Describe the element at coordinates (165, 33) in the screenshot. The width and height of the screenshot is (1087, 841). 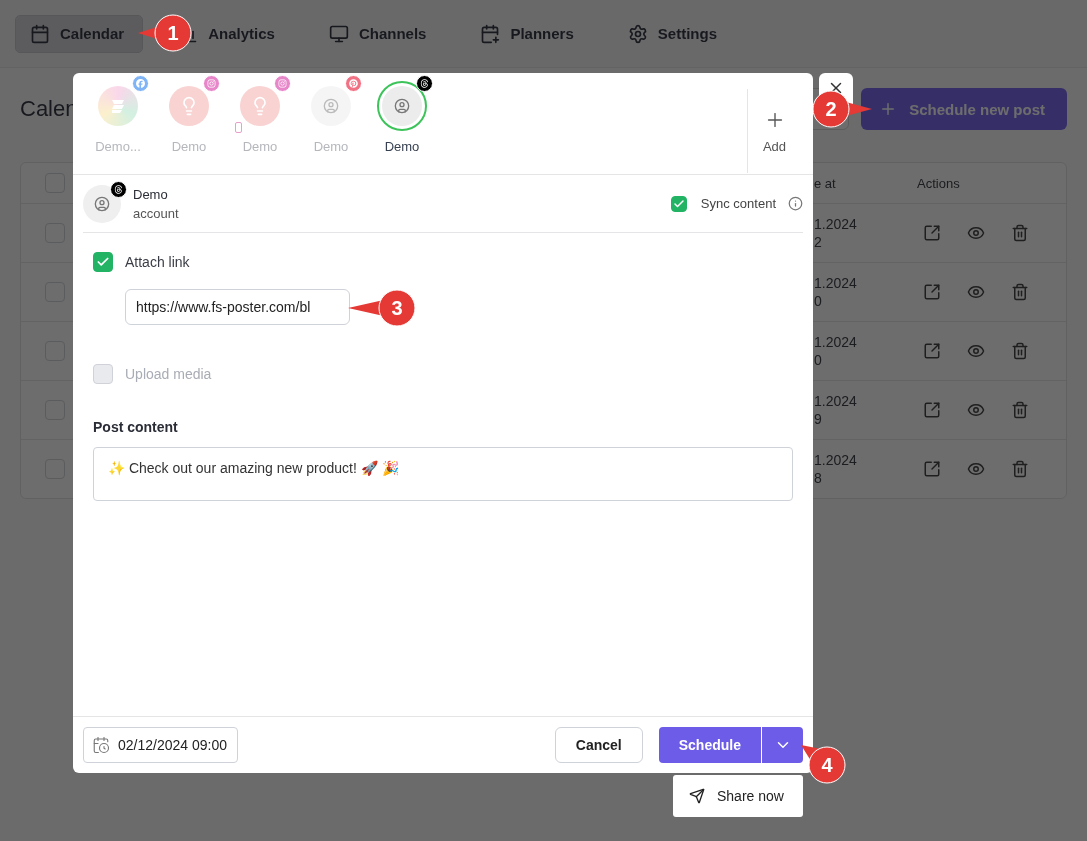
I see `step-number-callout: 1` at that location.